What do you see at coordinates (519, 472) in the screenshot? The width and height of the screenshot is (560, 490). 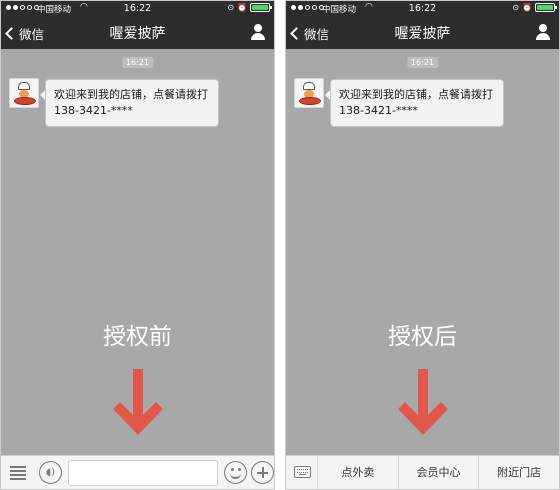 I see `menu-item-nearby-stores: 附近门店` at bounding box center [519, 472].